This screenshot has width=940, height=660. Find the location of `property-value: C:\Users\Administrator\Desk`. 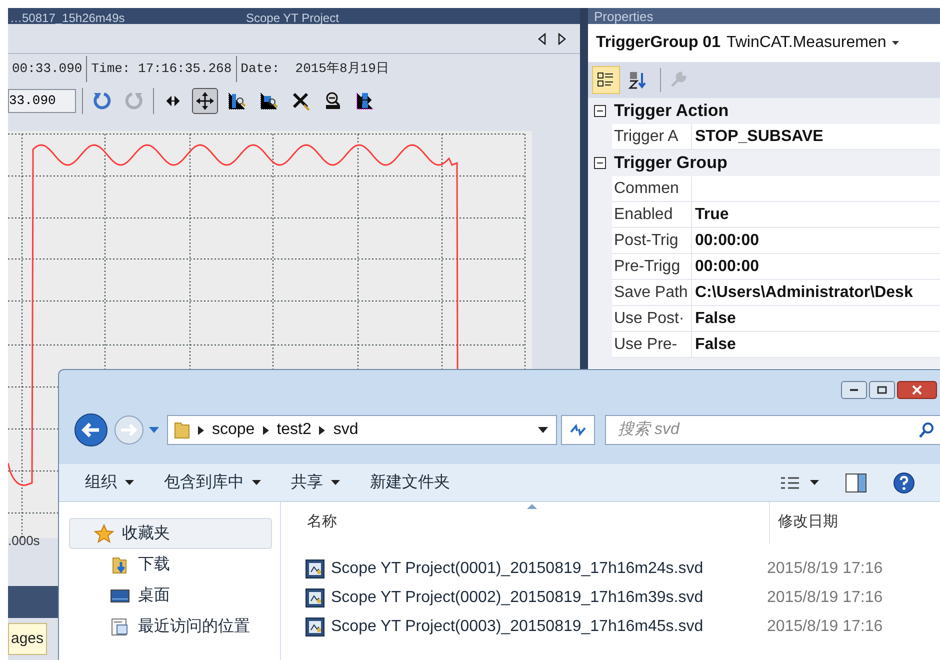

property-value: C:\Users\Administrator\Desk is located at coordinates (816, 292).